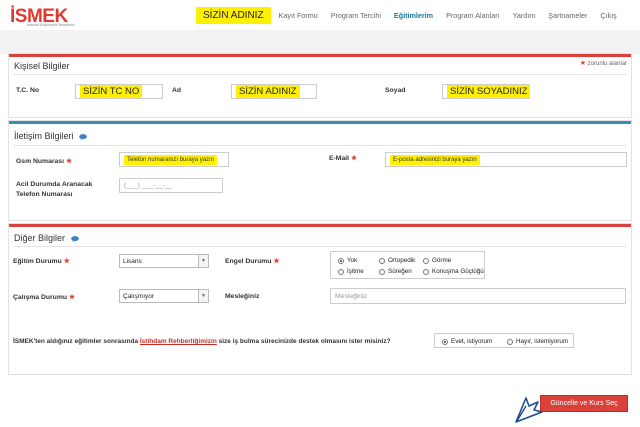  I want to click on nav-egitimlerim: Eğitimlerim, so click(413, 15).